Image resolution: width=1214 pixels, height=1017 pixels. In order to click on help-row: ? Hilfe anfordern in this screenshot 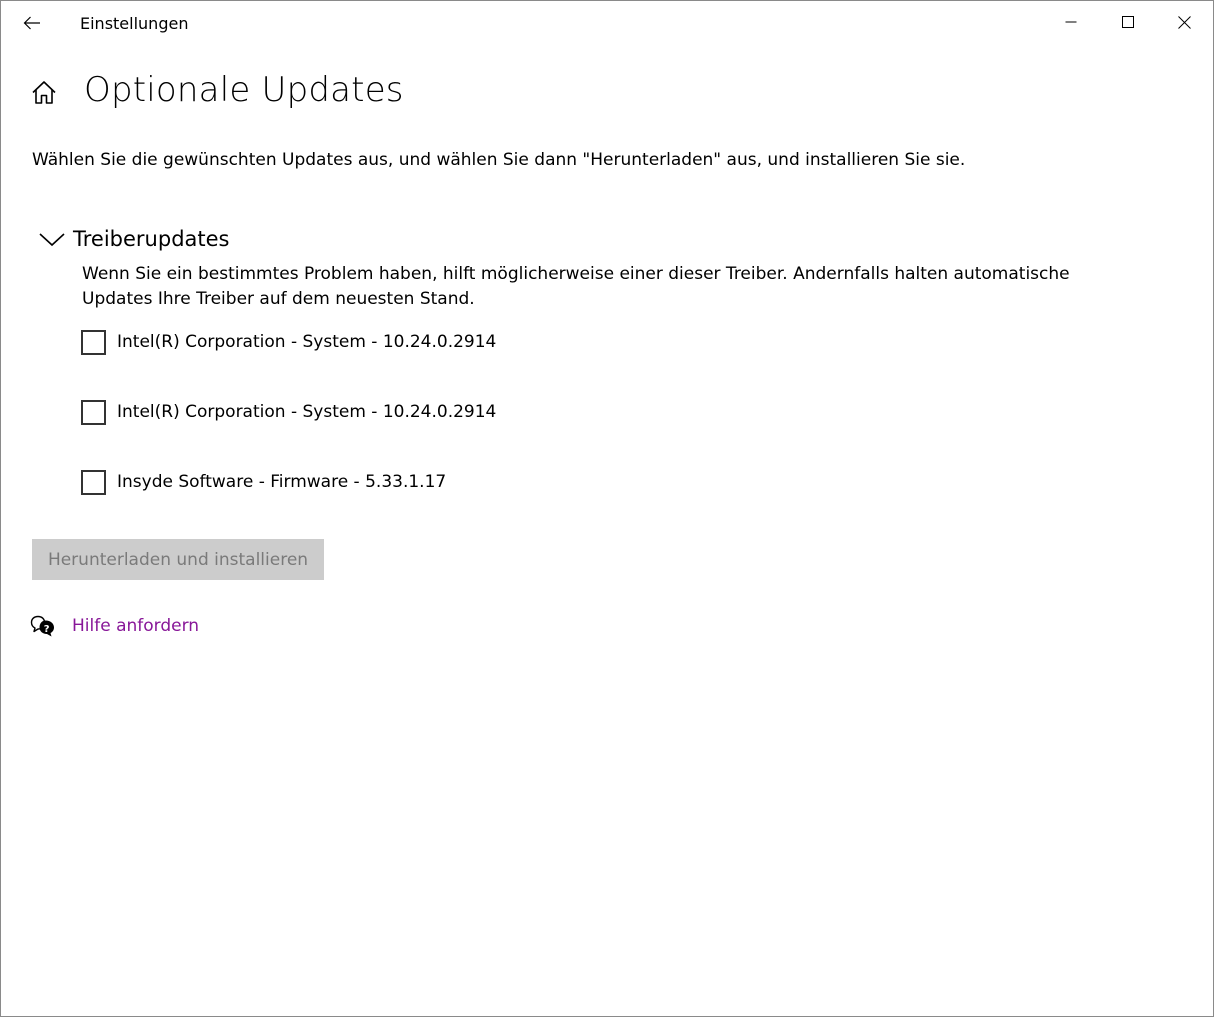, I will do `click(114, 626)`.